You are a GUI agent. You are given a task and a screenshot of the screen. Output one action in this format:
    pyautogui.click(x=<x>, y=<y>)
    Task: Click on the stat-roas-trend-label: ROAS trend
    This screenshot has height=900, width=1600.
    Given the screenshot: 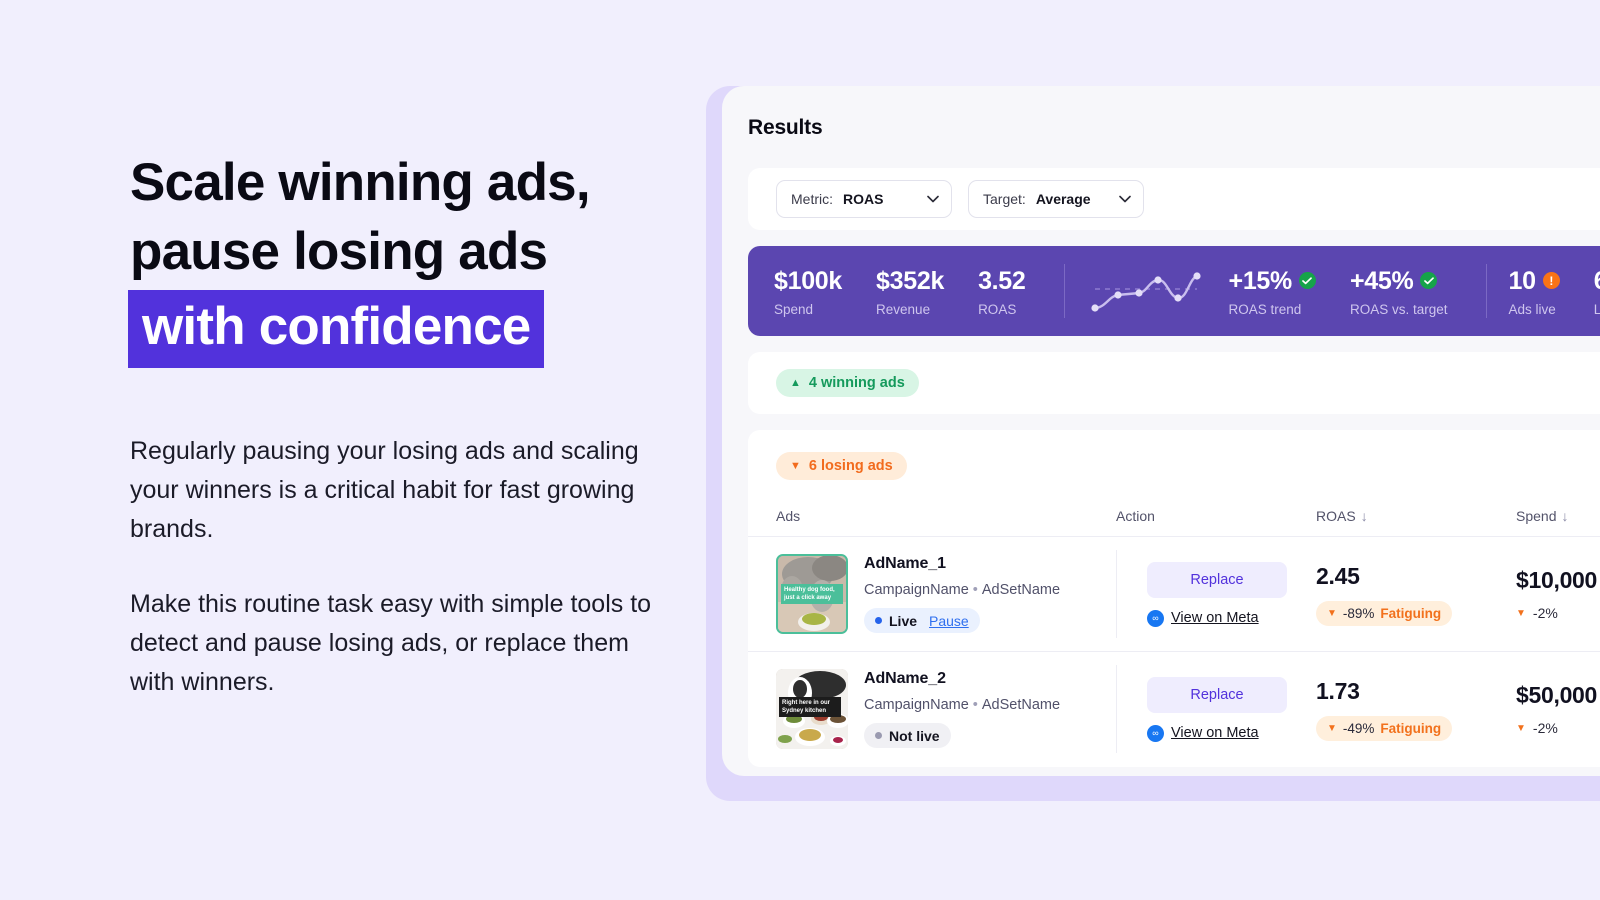 What is the action you would take?
    pyautogui.click(x=1265, y=309)
    